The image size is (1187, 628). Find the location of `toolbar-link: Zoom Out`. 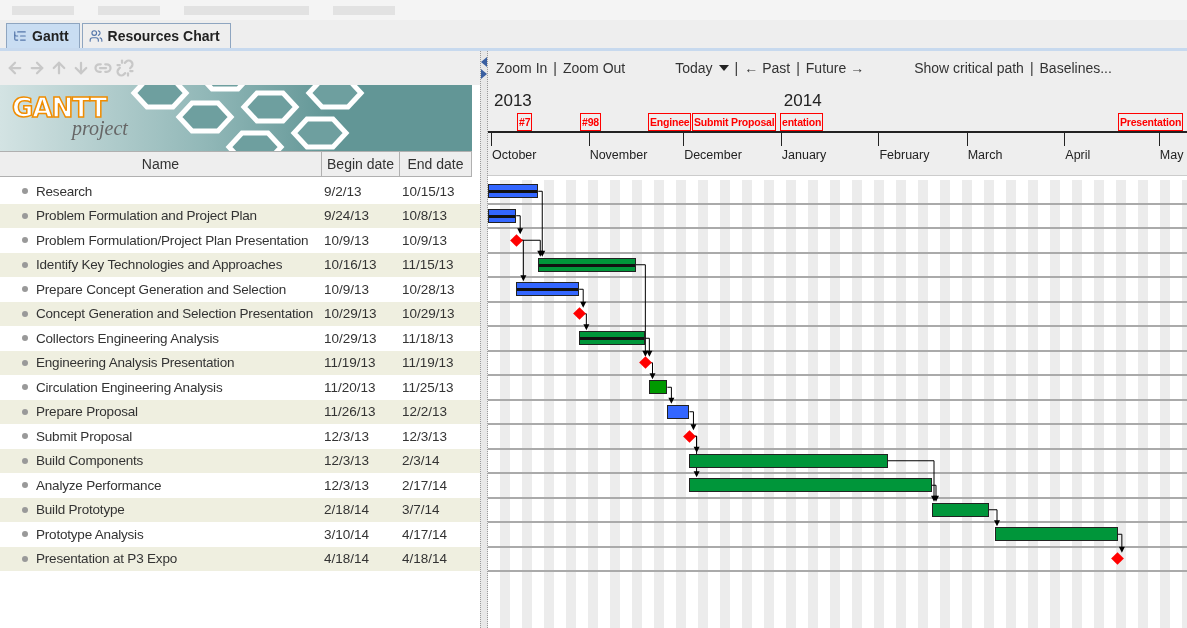

toolbar-link: Zoom Out is located at coordinates (594, 68).